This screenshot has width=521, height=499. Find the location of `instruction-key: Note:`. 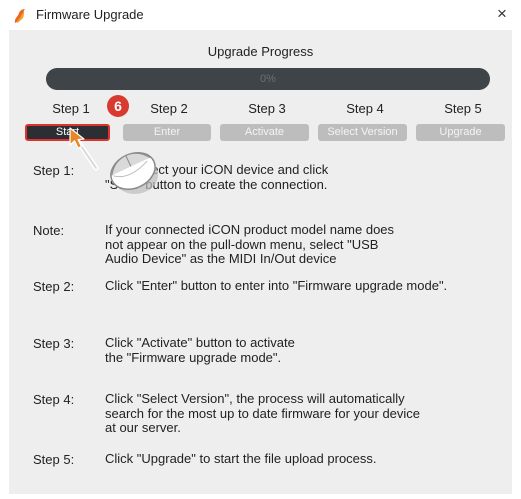

instruction-key: Note: is located at coordinates (49, 230).